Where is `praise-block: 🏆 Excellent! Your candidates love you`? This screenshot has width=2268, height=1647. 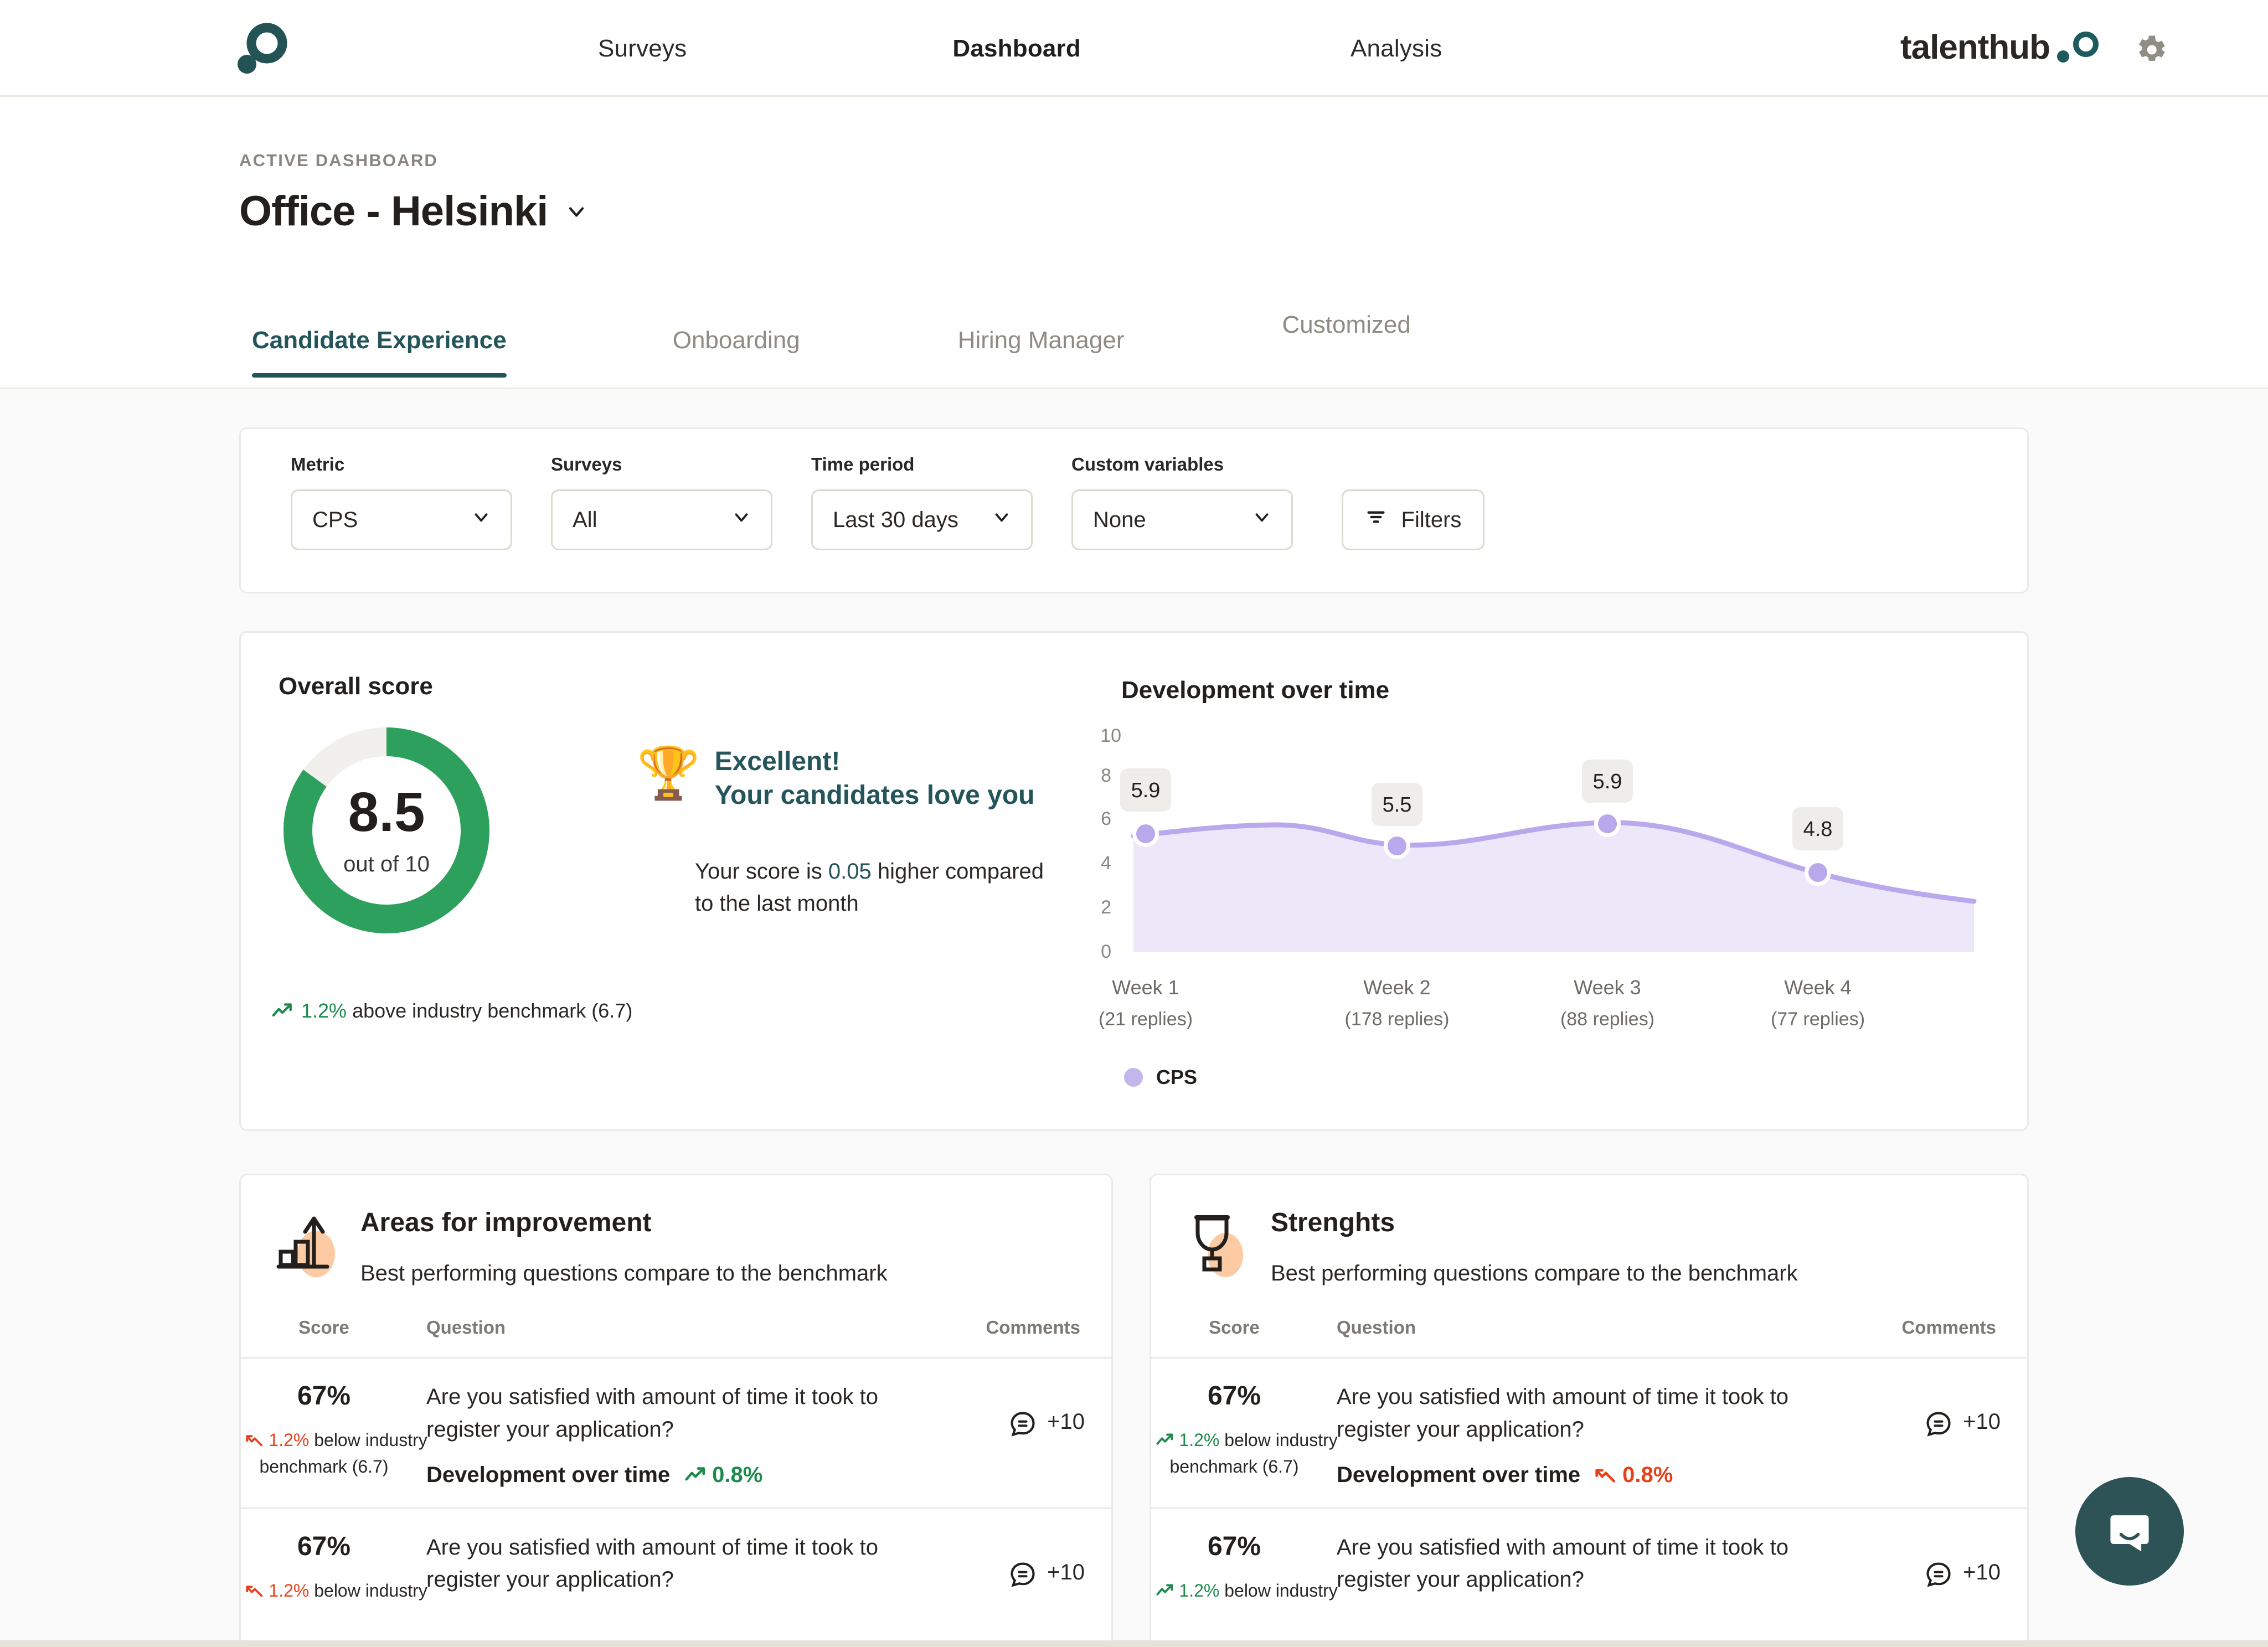
praise-block: 🏆 Excellent! Your candidates love you is located at coordinates (835, 779).